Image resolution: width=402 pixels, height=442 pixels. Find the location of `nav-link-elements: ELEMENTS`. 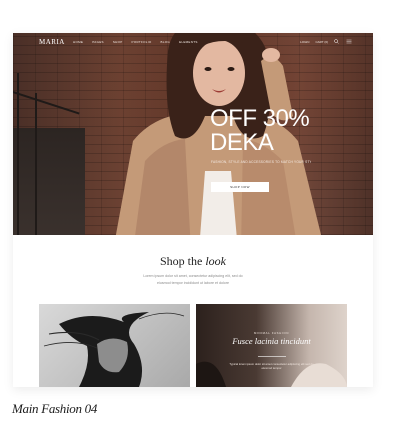

nav-link-elements: ELEMENTS is located at coordinates (188, 42).